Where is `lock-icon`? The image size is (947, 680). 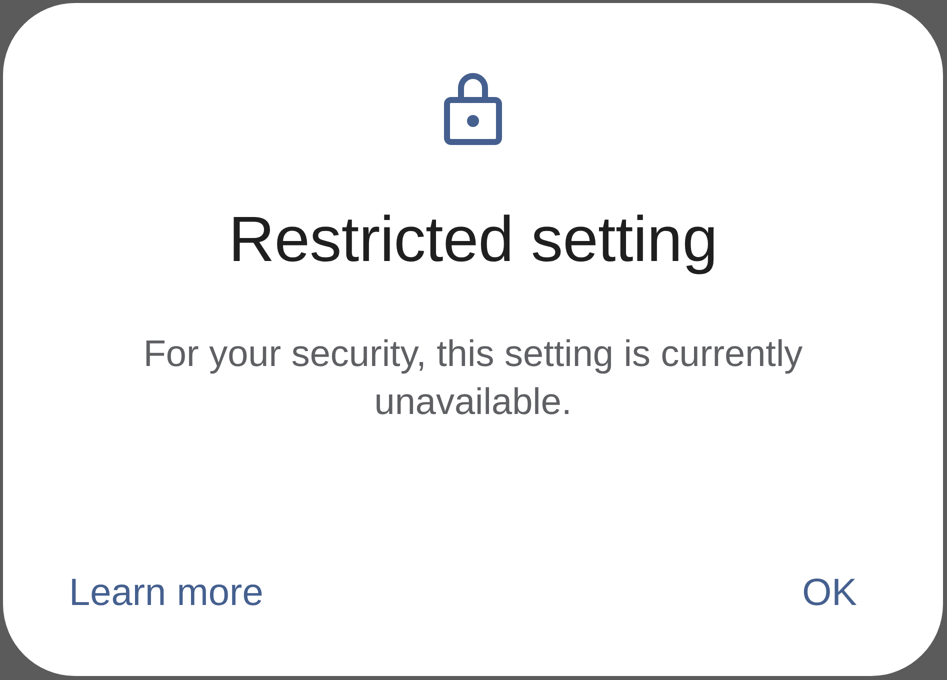
lock-icon is located at coordinates (473, 108).